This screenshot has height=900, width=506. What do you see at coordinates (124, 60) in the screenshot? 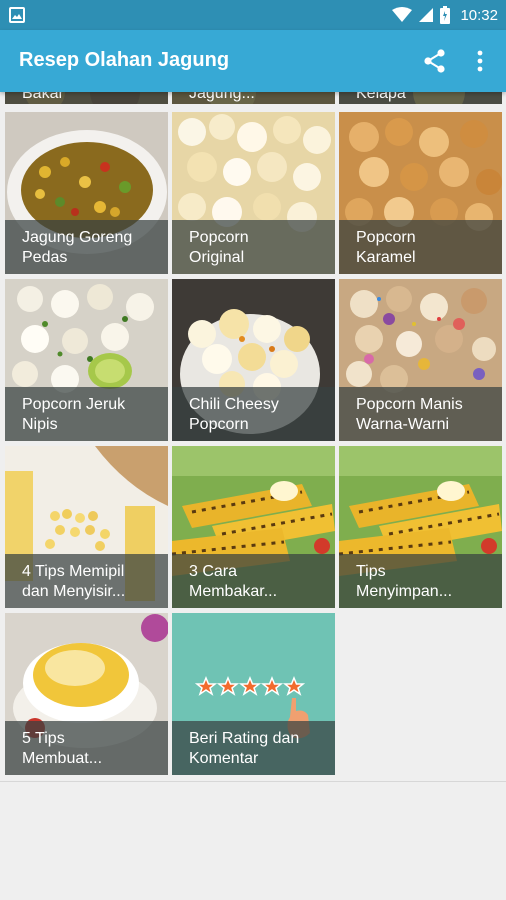
I see `app-title: Resep Olahan Jagung` at bounding box center [124, 60].